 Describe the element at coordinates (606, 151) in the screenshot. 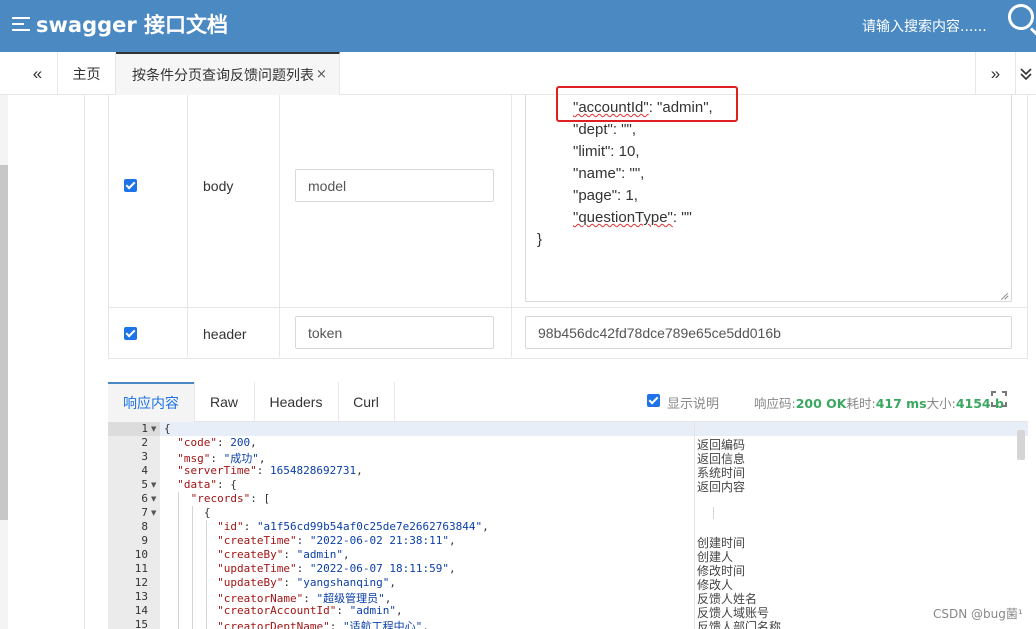

I see `json-line-limit: "limit": 10,` at that location.